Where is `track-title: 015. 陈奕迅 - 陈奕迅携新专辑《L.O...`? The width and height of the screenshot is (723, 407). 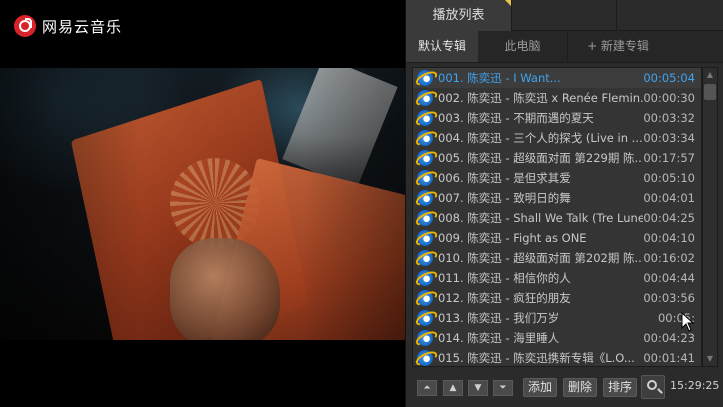 track-title: 015. 陈奕迅 - 陈奕迅携新专辑《L.O... is located at coordinates (536, 358).